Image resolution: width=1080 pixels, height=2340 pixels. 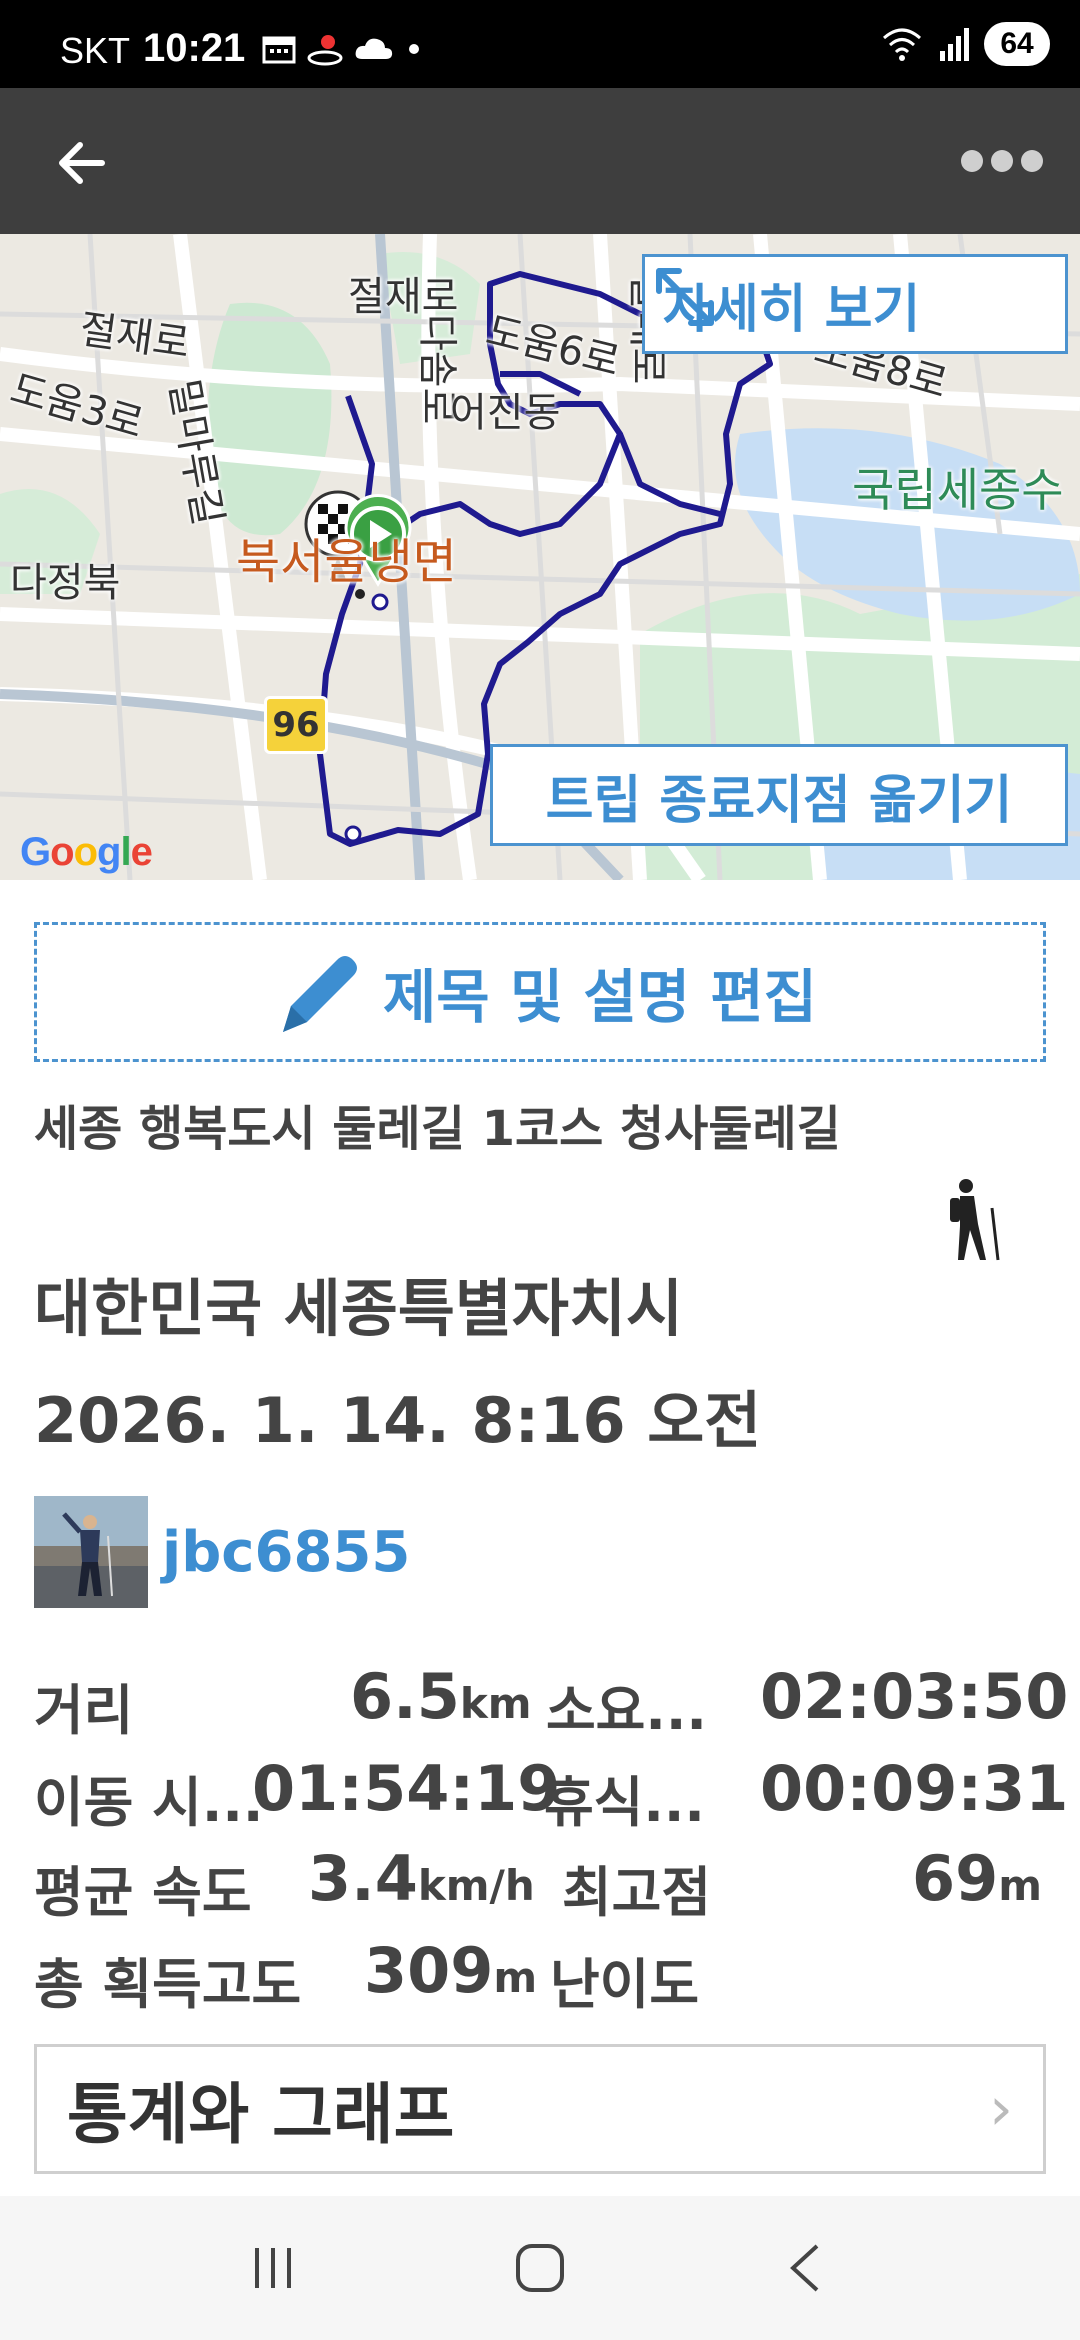 What do you see at coordinates (540, 2109) in the screenshot?
I see `stats-graph-button: 통계와 그래프 ›` at bounding box center [540, 2109].